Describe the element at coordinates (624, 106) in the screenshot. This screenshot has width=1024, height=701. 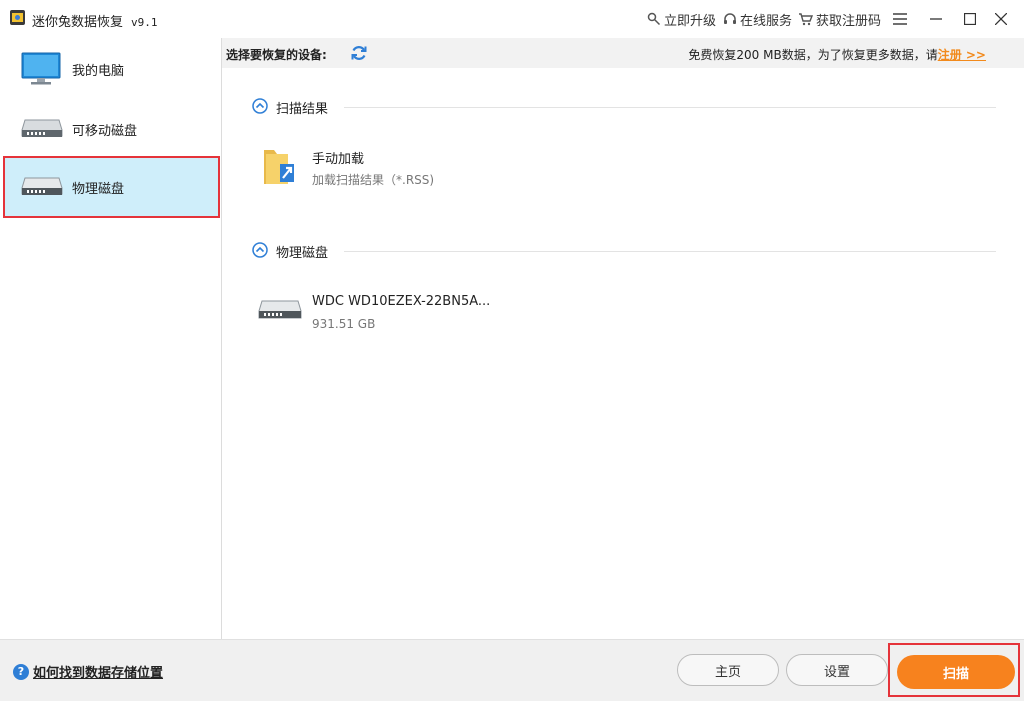
I see `section-scan-results: 扫描结果` at that location.